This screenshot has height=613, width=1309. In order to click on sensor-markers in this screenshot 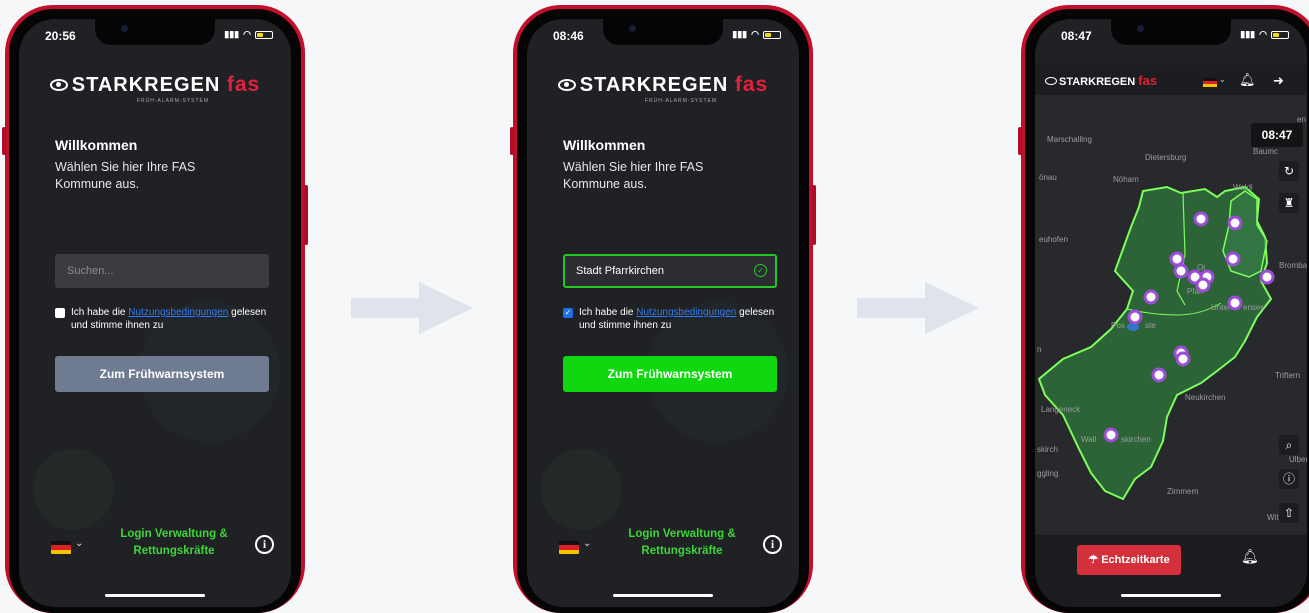, I will do `click(1189, 327)`.